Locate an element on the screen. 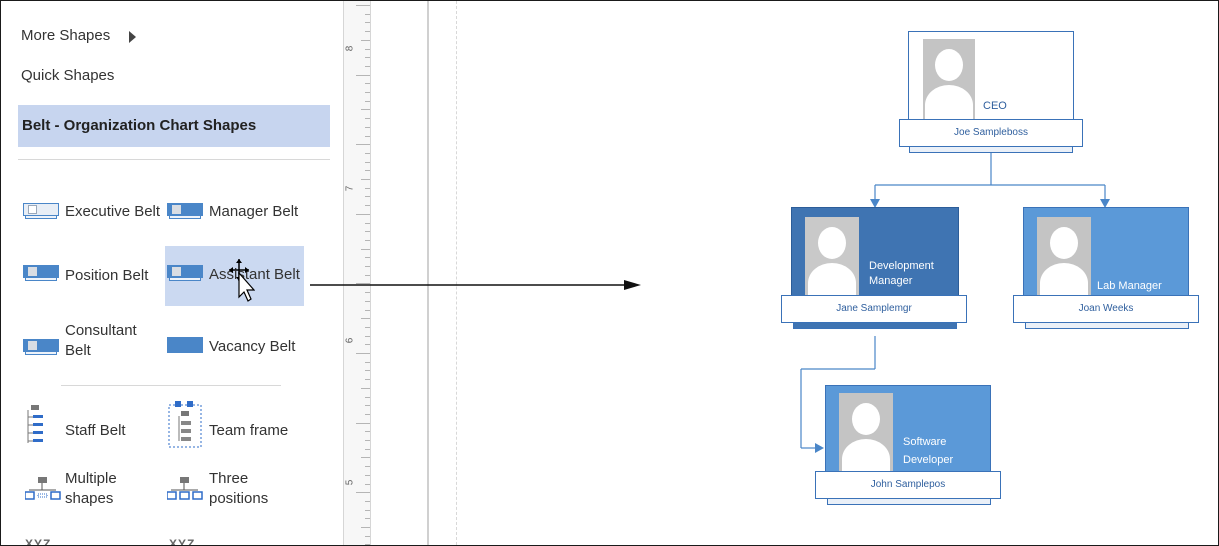  dev-manager-photo-placeholder is located at coordinates (832, 258).